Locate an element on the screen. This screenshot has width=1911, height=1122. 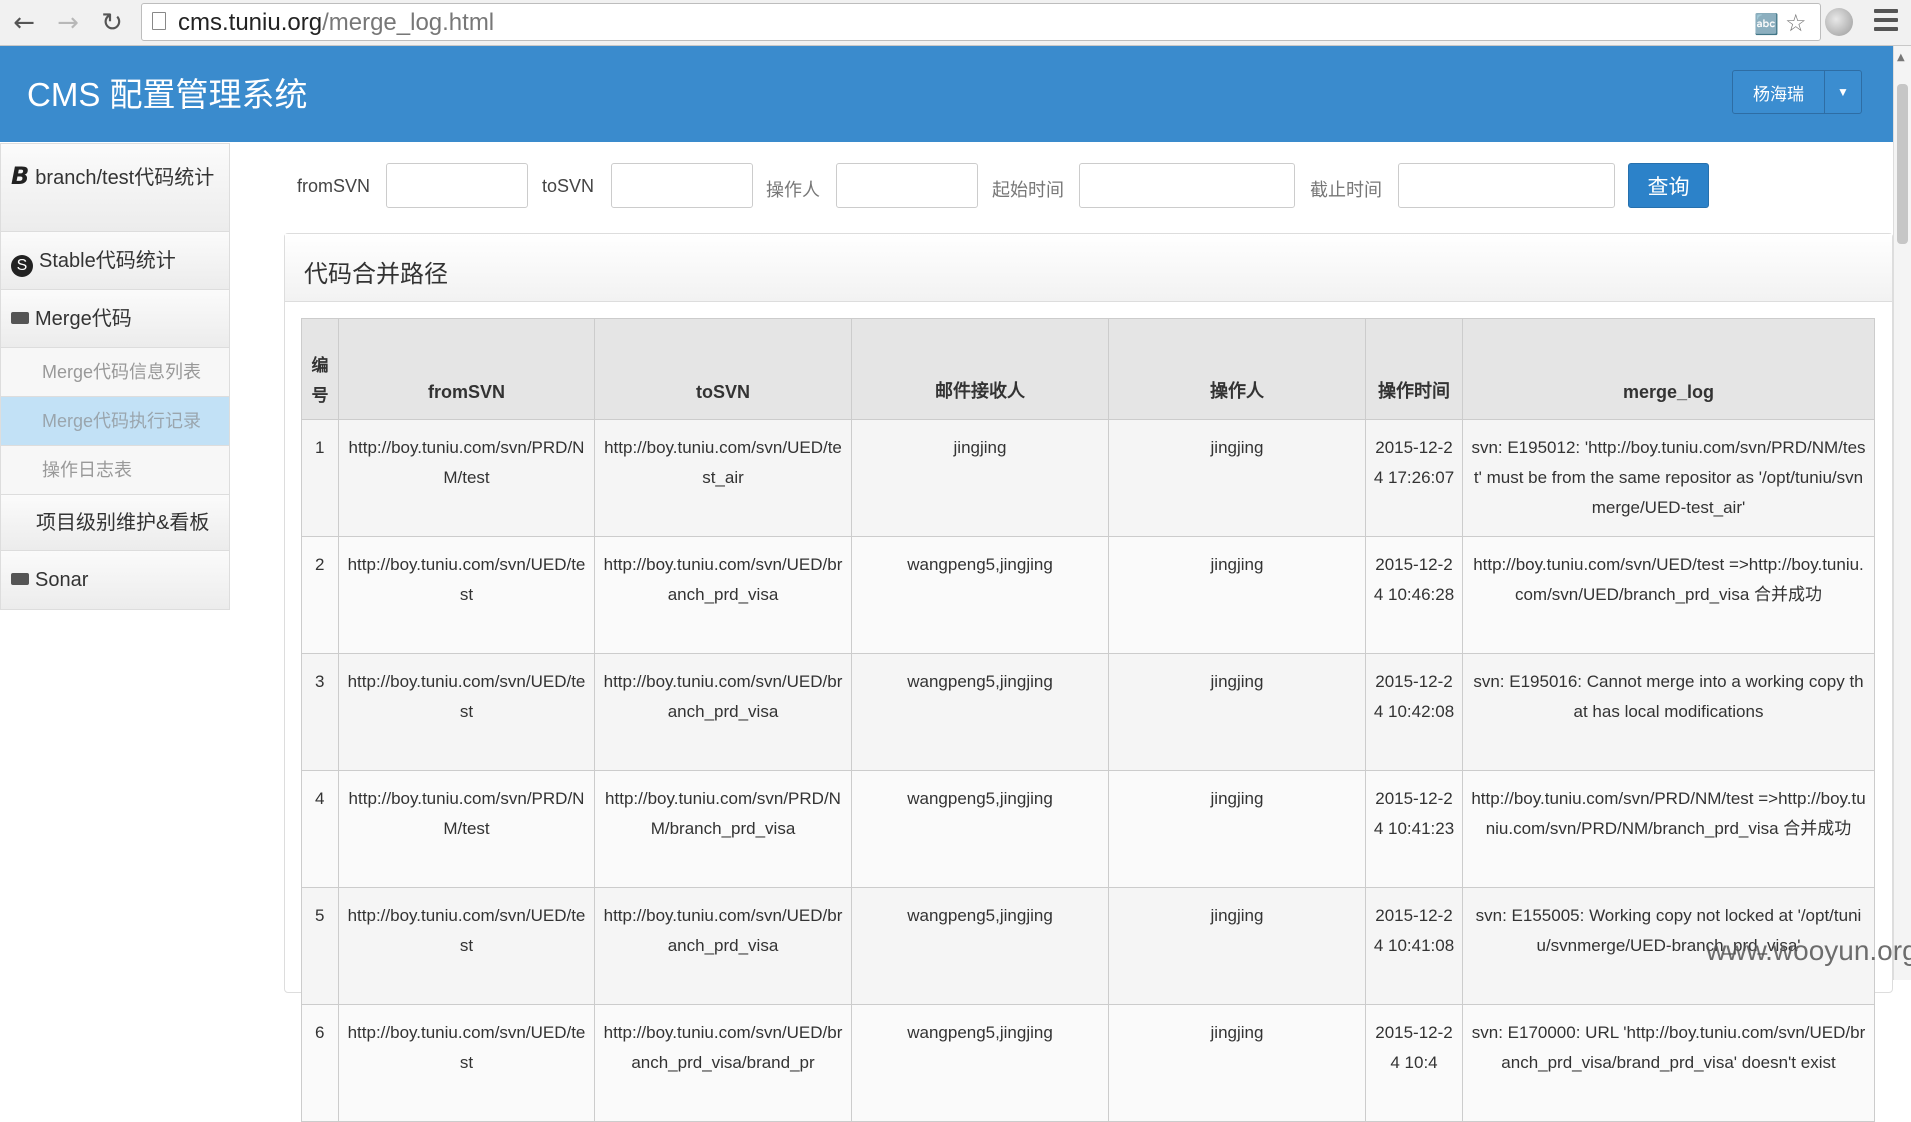
cell-operation-time: 2015-12-24 10:42:08 is located at coordinates (1414, 712).